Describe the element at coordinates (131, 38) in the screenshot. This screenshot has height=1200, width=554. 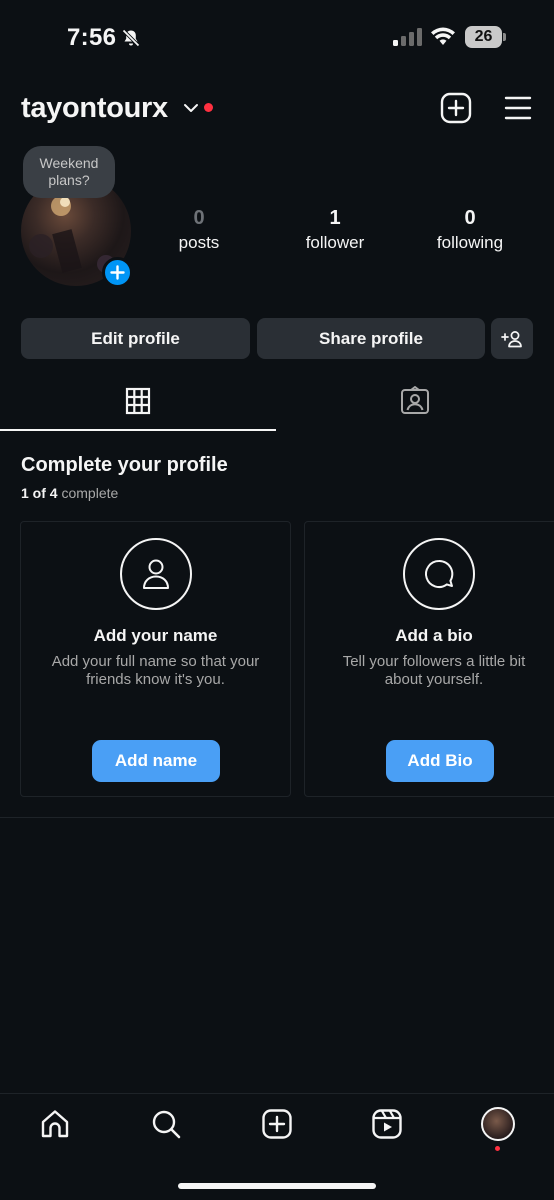
I see `bell-off-icon` at that location.